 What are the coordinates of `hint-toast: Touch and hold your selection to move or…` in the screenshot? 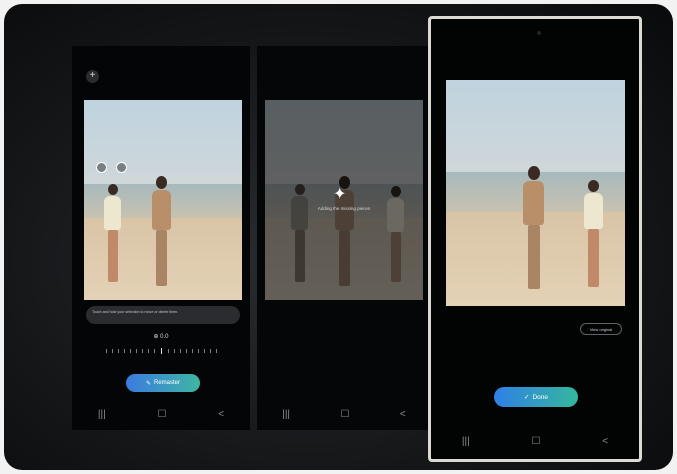 It's located at (163, 315).